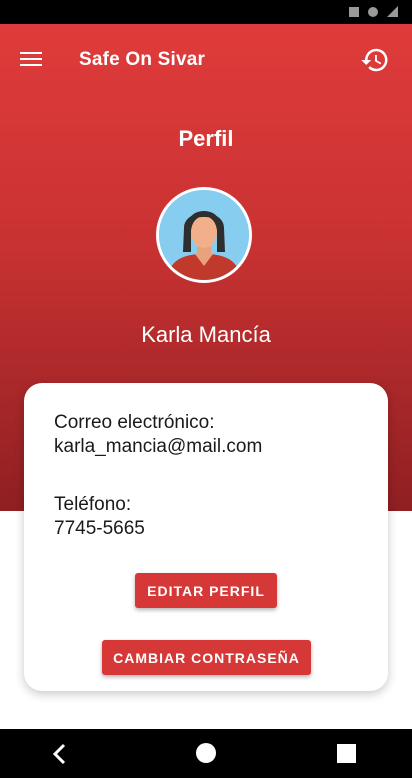 The image size is (412, 778). Describe the element at coordinates (32, 60) in the screenshot. I see `menu-icon` at that location.